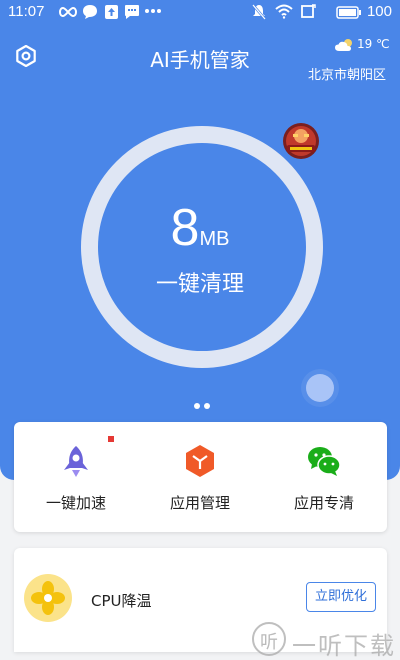 Image resolution: width=400 pixels, height=660 pixels. What do you see at coordinates (185, 228) in the screenshot?
I see `memory-number: 8` at bounding box center [185, 228].